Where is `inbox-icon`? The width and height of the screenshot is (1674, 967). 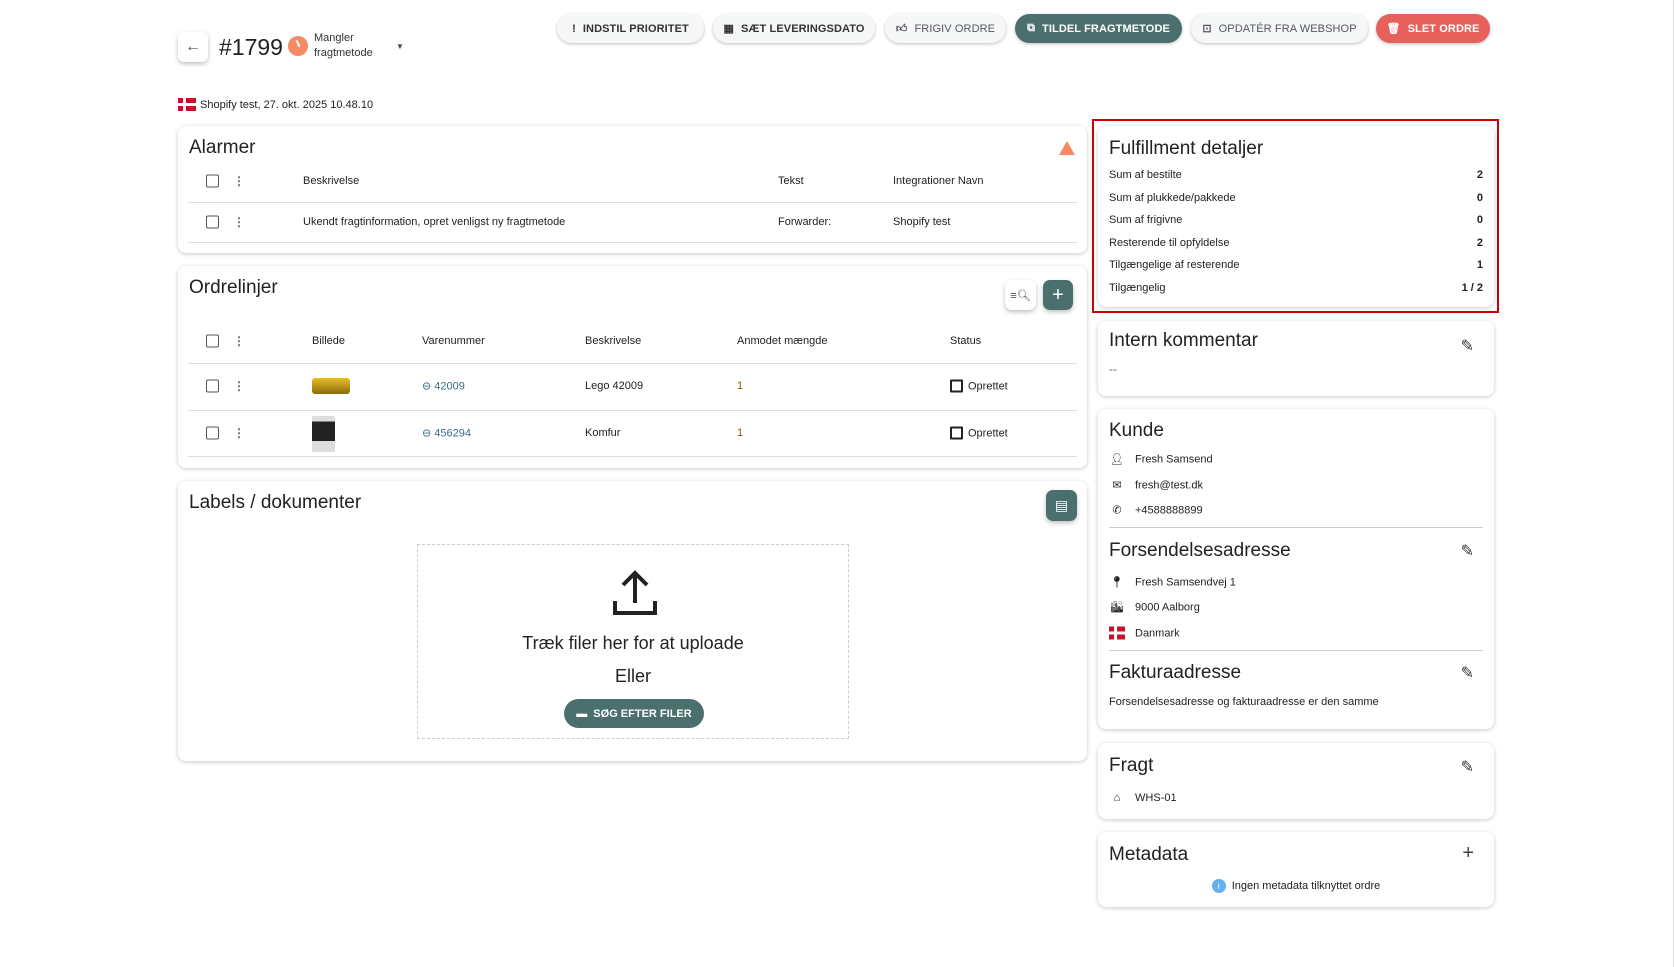 inbox-icon is located at coordinates (956, 433).